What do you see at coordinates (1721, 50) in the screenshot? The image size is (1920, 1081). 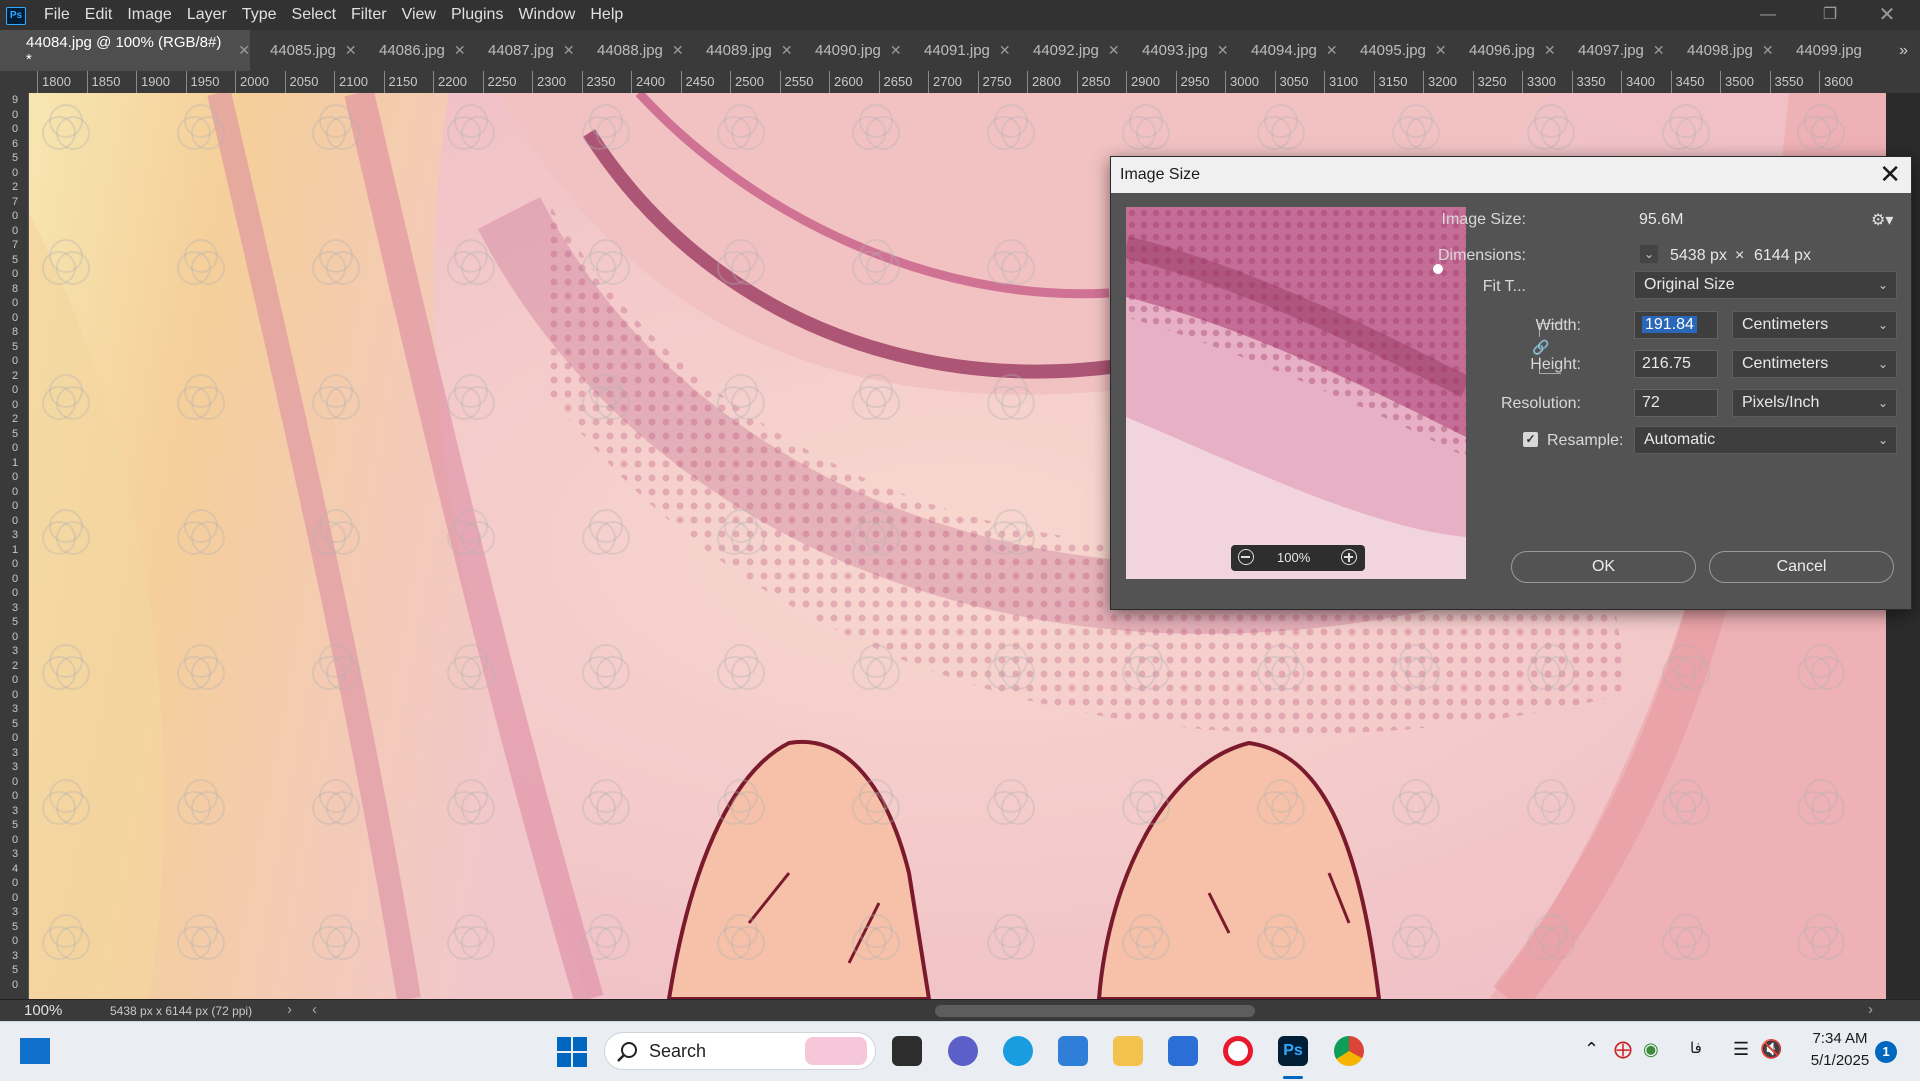 I see `document-tab: 44098.jpg ✕` at bounding box center [1721, 50].